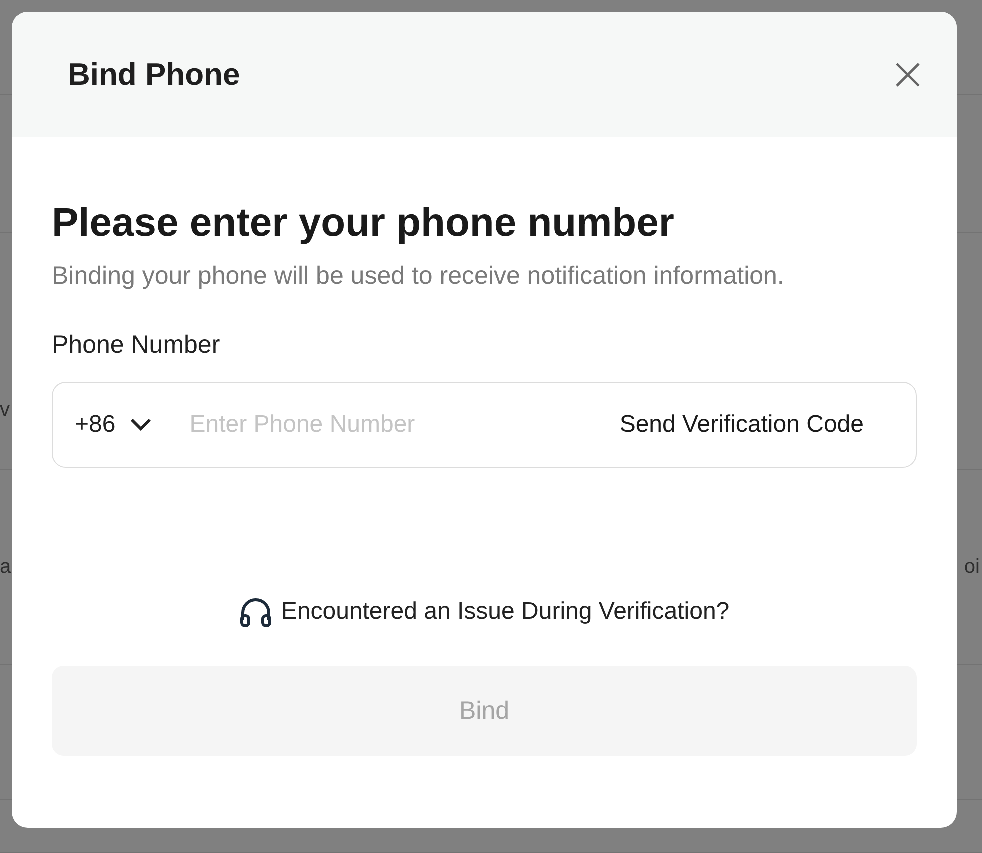  What do you see at coordinates (5, 410) in the screenshot?
I see `background-text: v` at bounding box center [5, 410].